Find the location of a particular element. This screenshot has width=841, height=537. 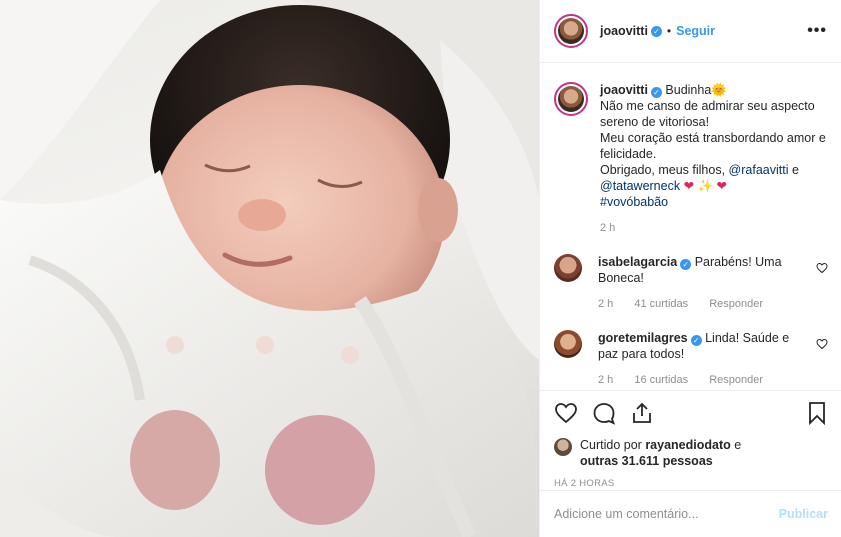

likes-prefix: Curtido por is located at coordinates (613, 445).